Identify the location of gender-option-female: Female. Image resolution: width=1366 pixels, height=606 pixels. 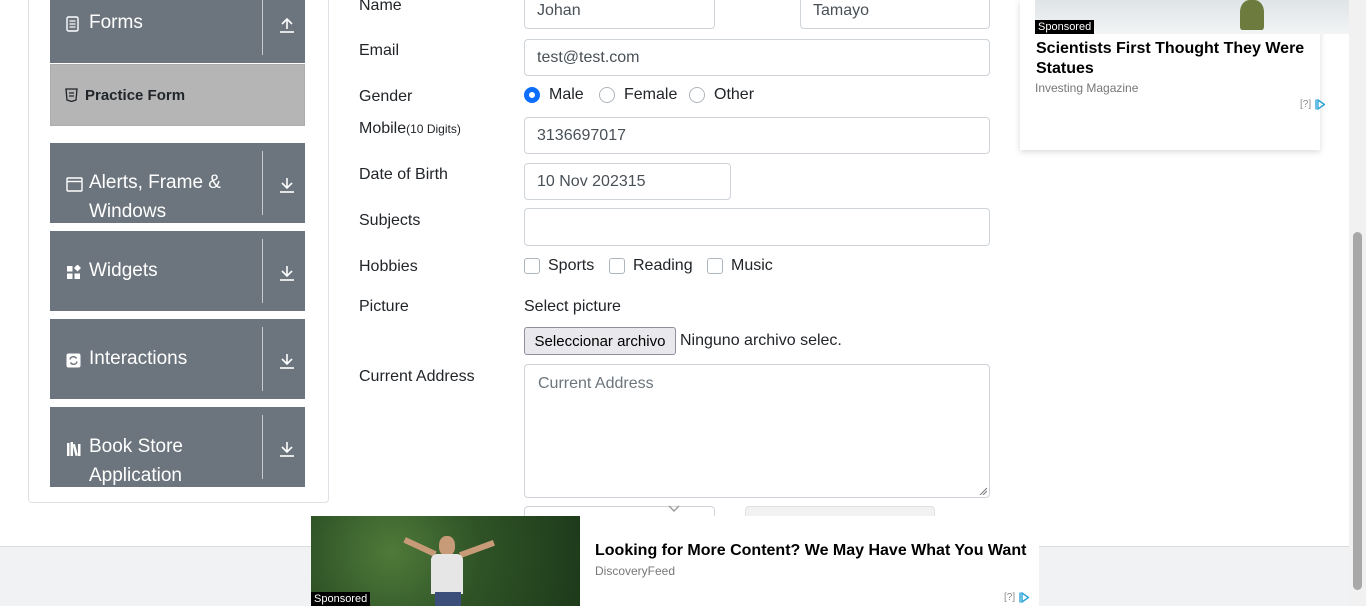
(638, 95).